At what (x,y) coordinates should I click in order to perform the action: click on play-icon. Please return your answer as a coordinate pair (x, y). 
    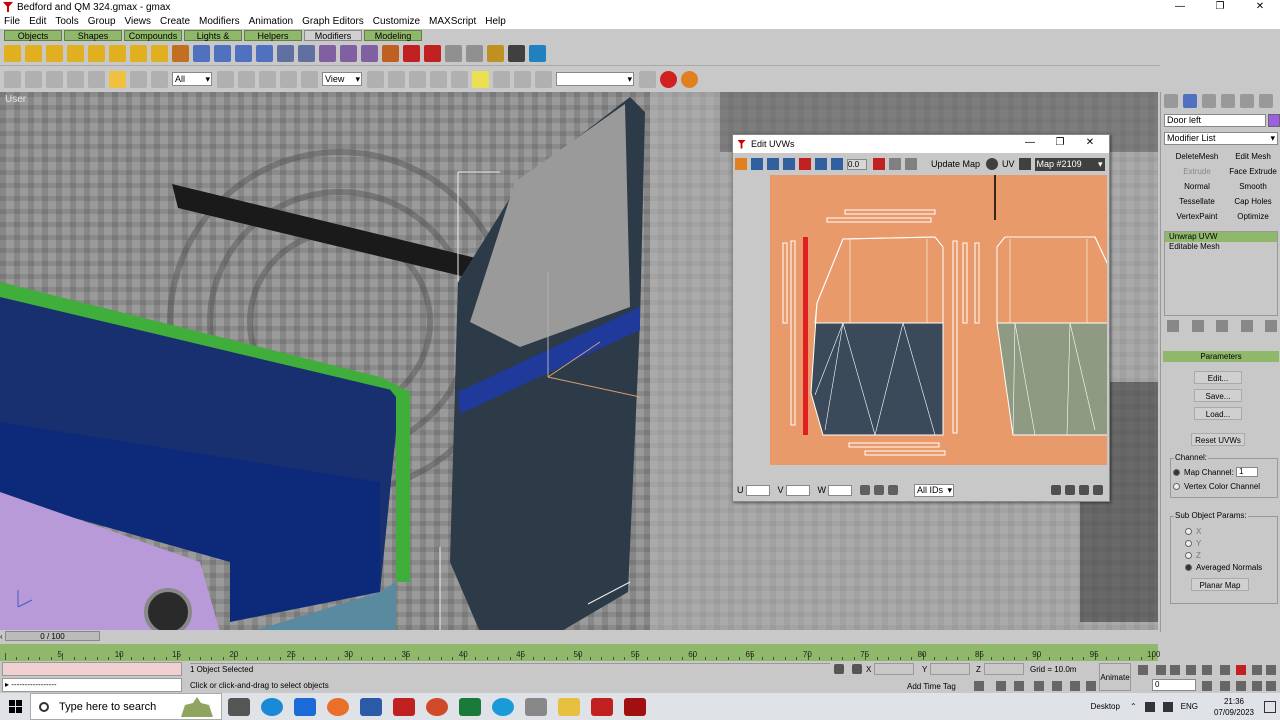
    Looking at the image, I should click on (1175, 670).